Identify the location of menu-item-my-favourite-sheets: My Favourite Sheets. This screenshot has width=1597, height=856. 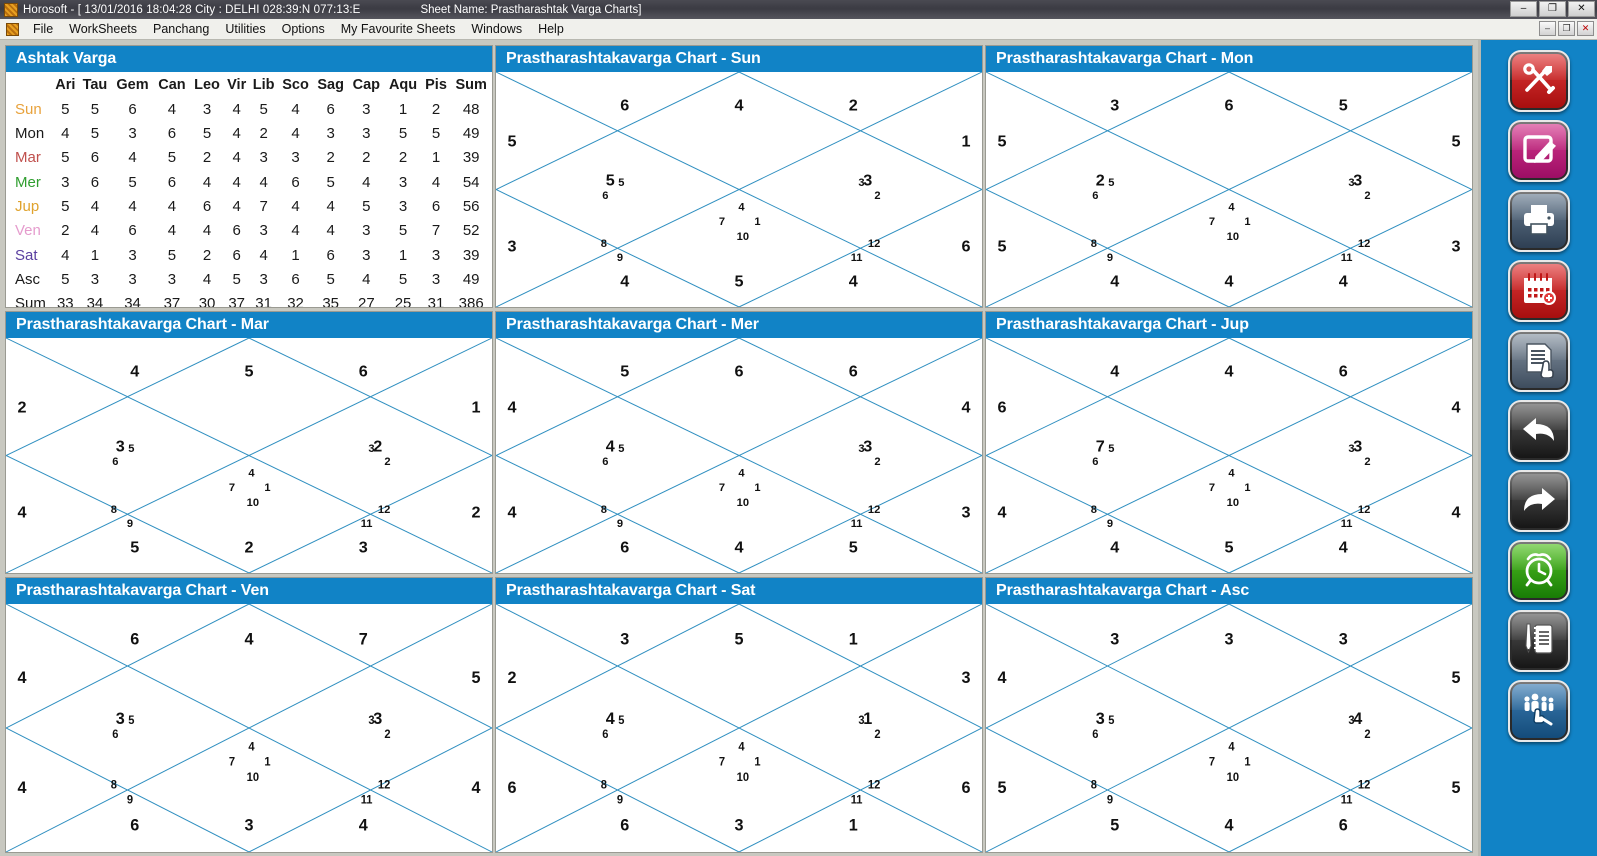
(398, 29).